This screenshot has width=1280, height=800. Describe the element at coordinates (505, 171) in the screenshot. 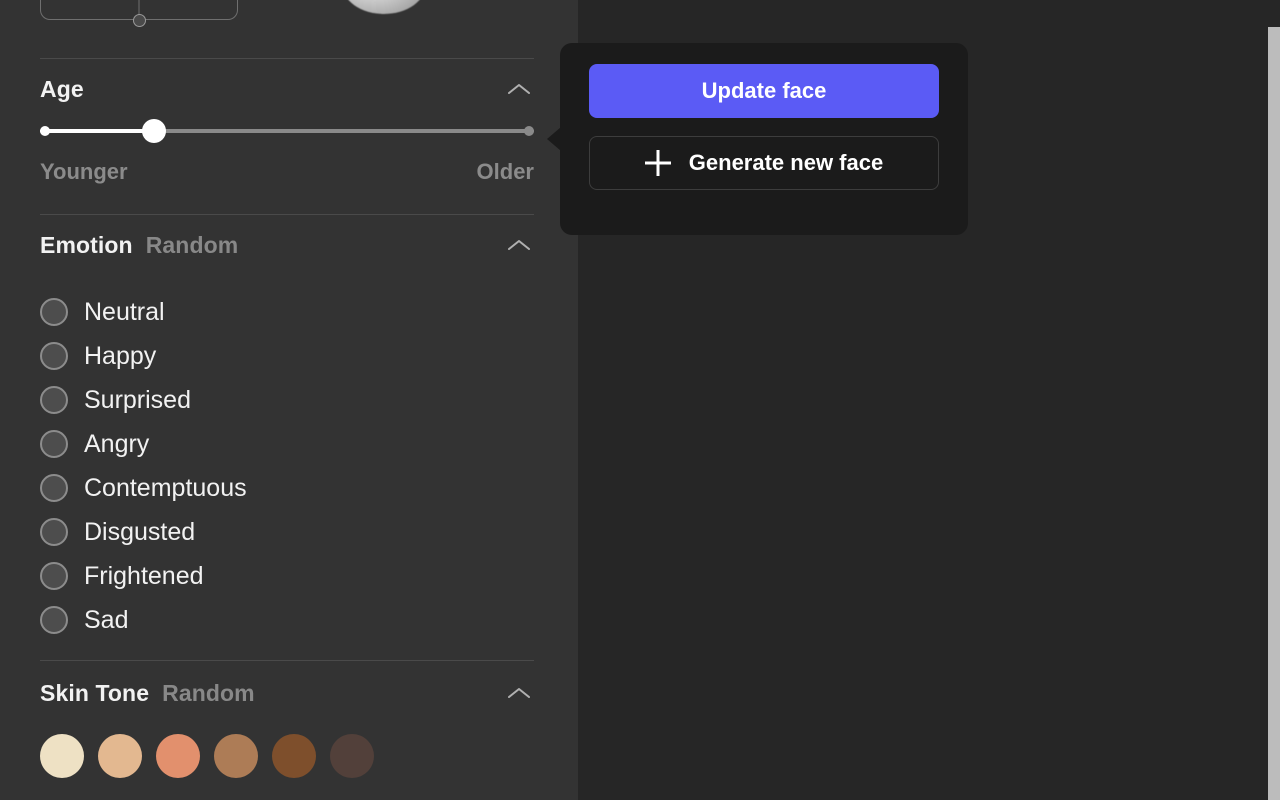

I see `age-slider-max-label: Older` at that location.